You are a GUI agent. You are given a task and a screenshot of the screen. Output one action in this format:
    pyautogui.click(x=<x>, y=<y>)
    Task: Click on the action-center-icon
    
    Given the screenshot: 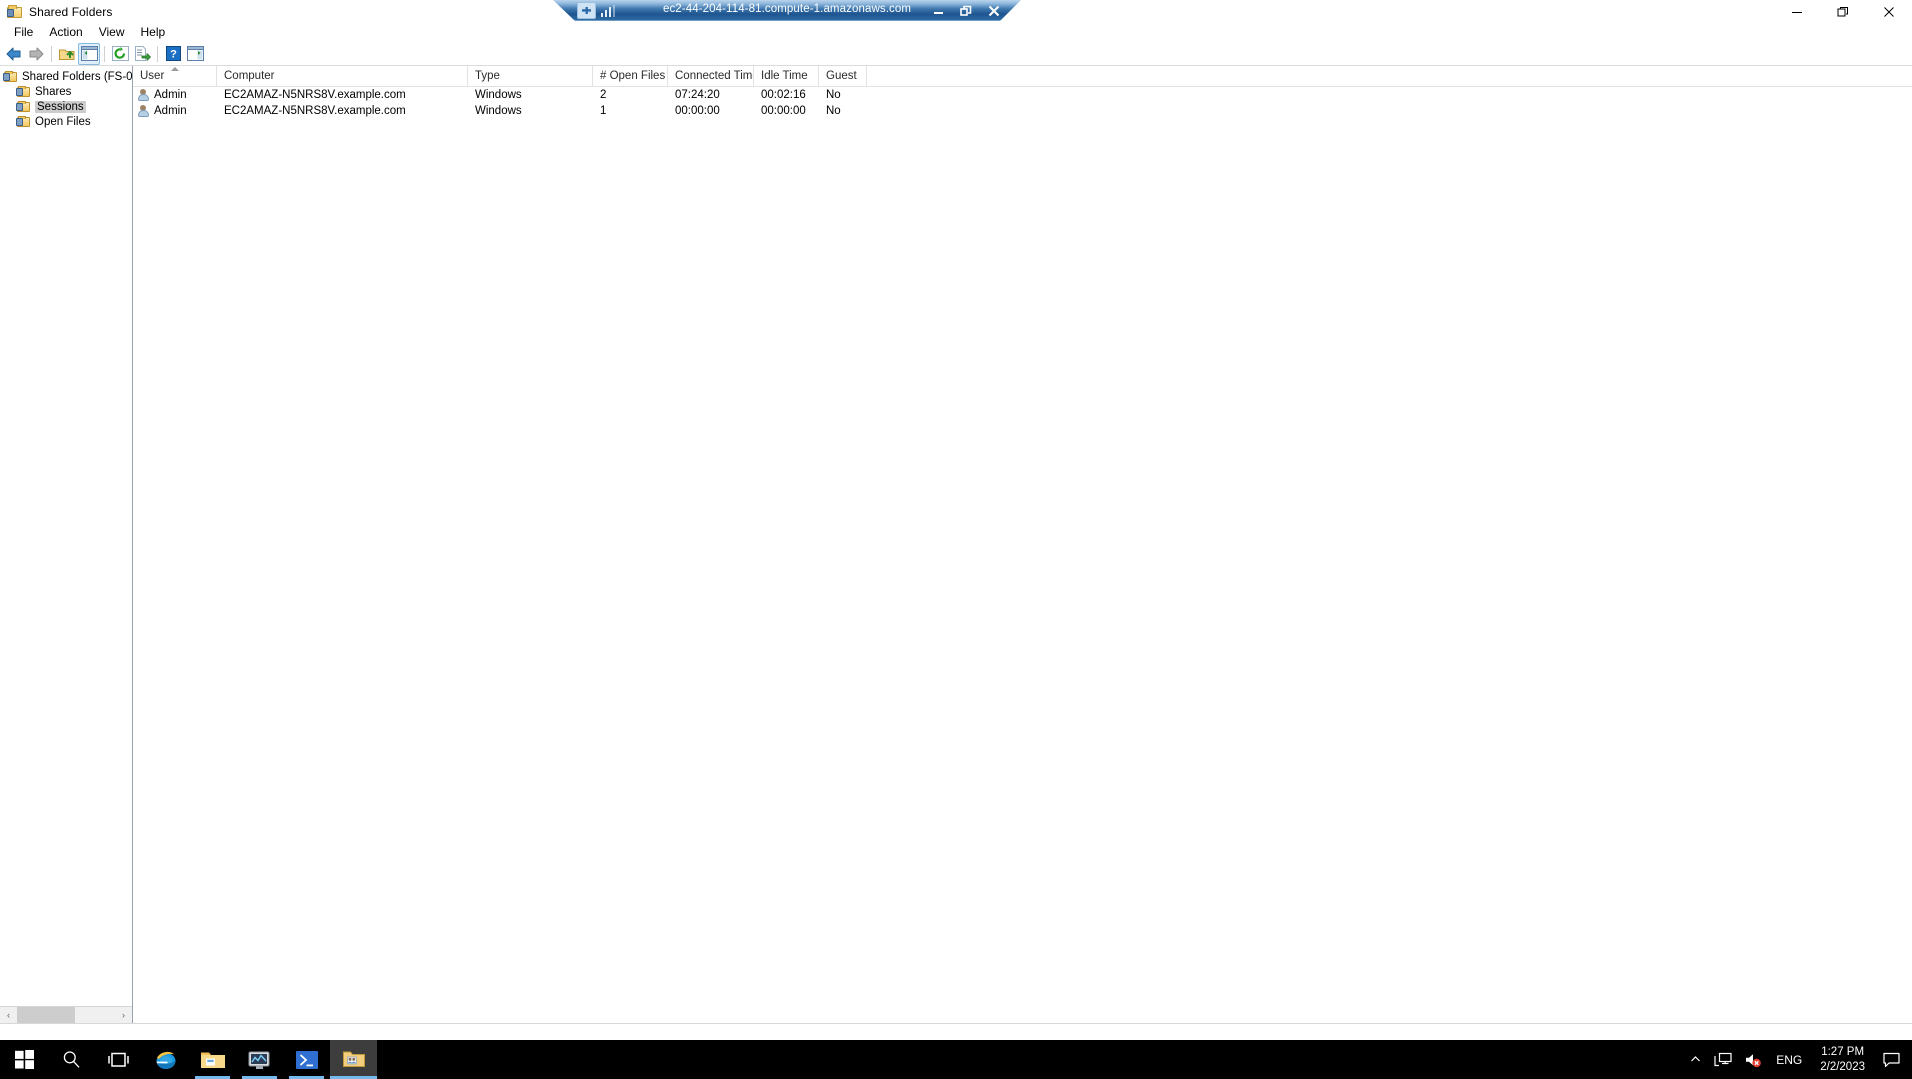 What is the action you would take?
    pyautogui.click(x=1893, y=1059)
    